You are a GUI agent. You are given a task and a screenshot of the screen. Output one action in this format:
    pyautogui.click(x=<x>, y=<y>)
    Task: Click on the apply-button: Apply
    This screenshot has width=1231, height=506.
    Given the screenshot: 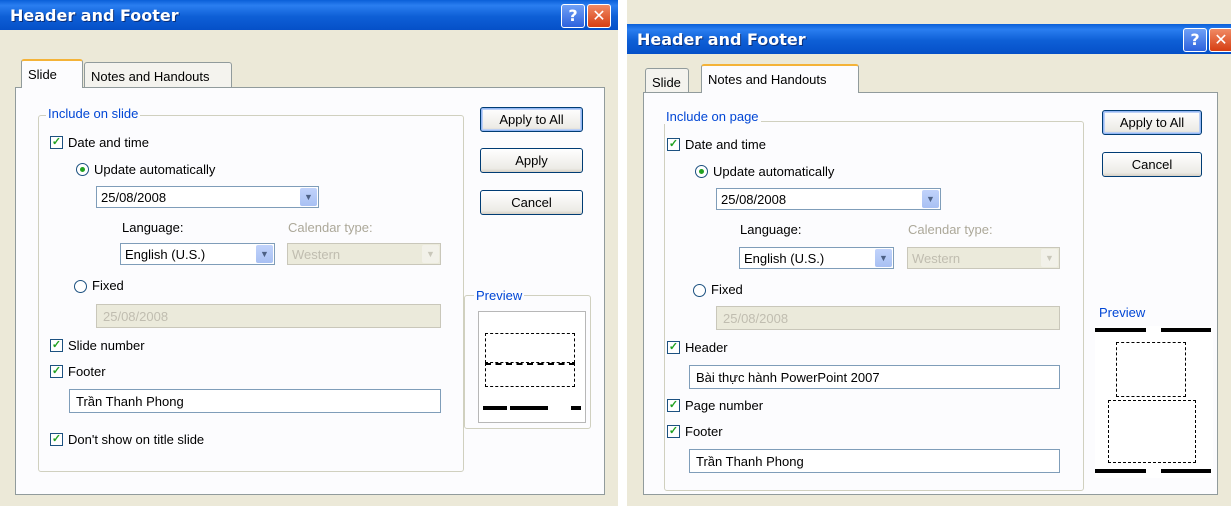 What is the action you would take?
    pyautogui.click(x=531, y=160)
    